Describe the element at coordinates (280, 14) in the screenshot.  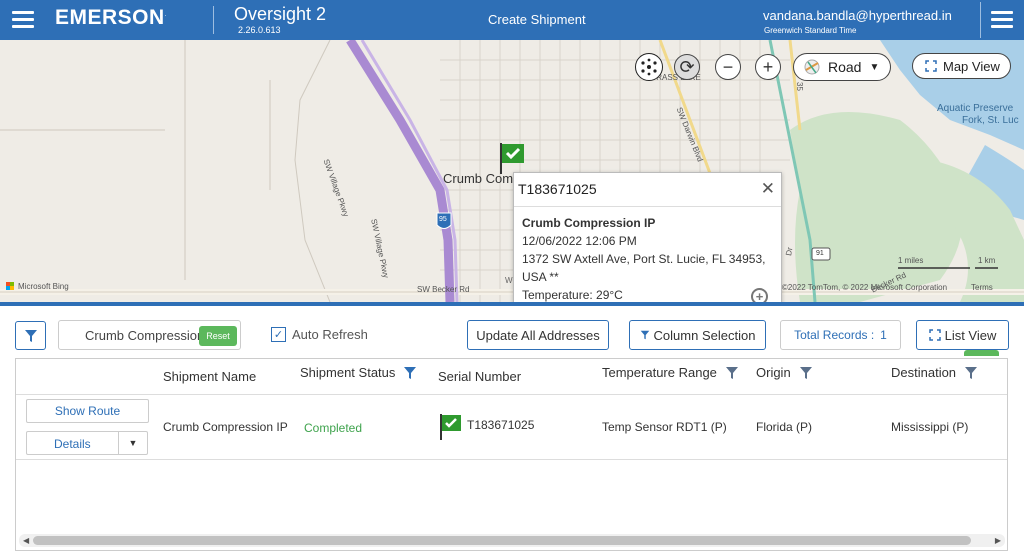
I see `app-name: Oversight 2` at that location.